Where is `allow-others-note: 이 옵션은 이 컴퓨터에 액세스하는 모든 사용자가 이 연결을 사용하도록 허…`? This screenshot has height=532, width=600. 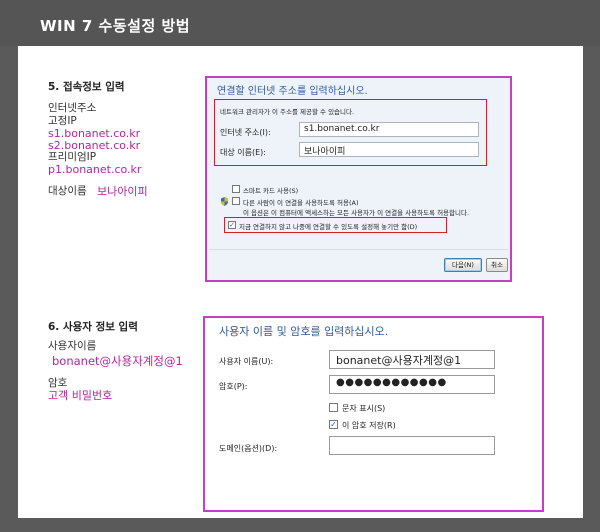 allow-others-note: 이 옵션은 이 컴퓨터에 액세스하는 모든 사용자가 이 연결을 사용하도록 허… is located at coordinates (356, 213).